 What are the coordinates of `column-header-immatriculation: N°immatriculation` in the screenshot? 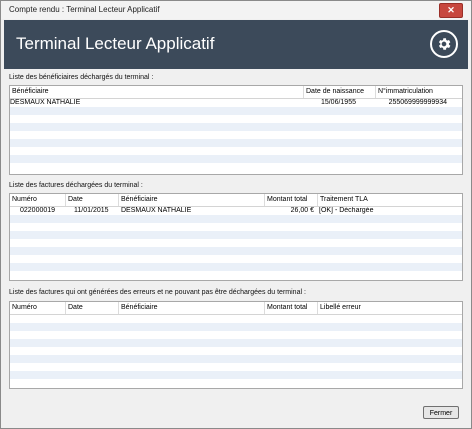 It's located at (418, 92).